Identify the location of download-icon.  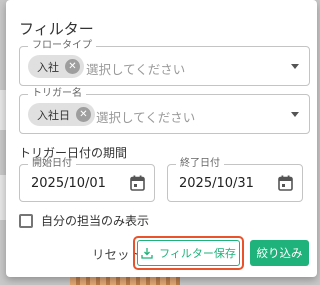
(147, 253).